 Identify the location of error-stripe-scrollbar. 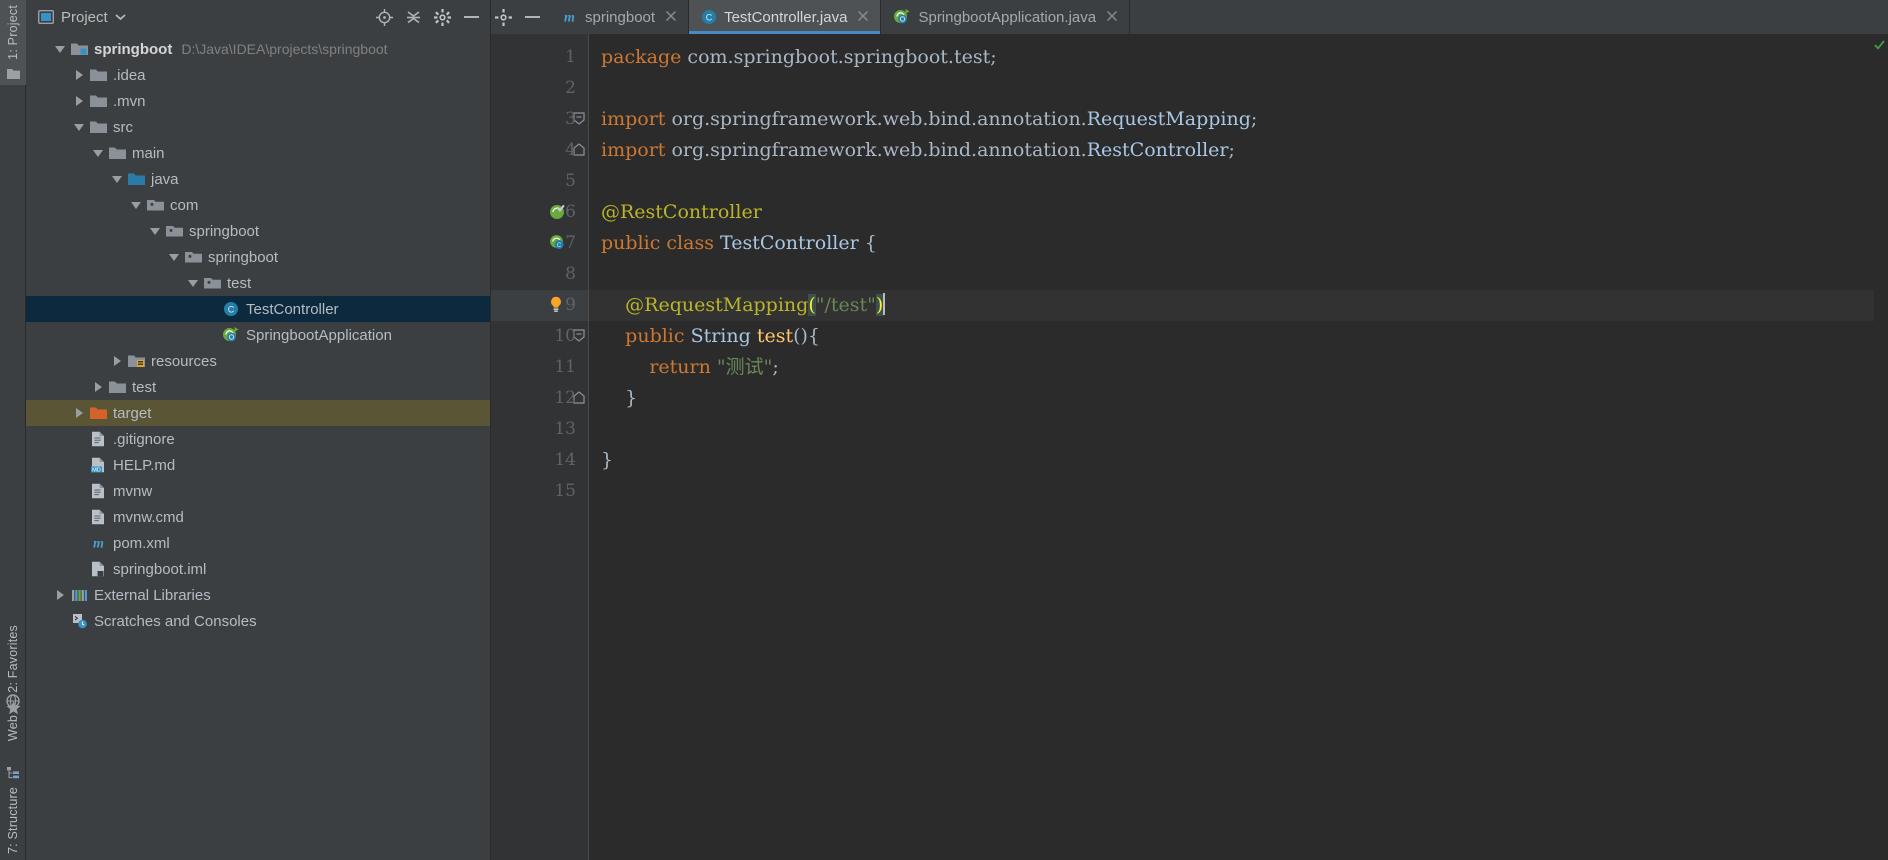
(1881, 447).